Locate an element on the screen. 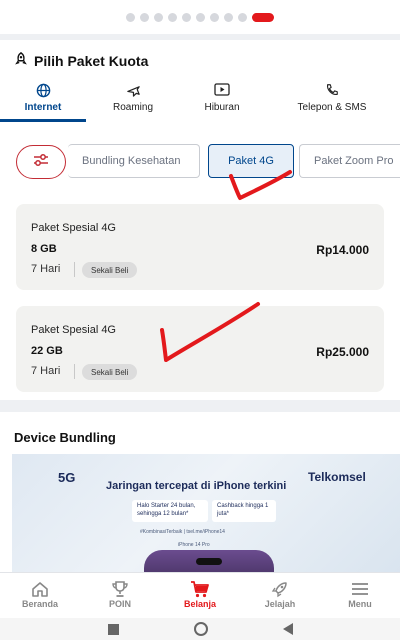 The width and height of the screenshot is (400, 640). plane-icon is located at coordinates (133, 90).